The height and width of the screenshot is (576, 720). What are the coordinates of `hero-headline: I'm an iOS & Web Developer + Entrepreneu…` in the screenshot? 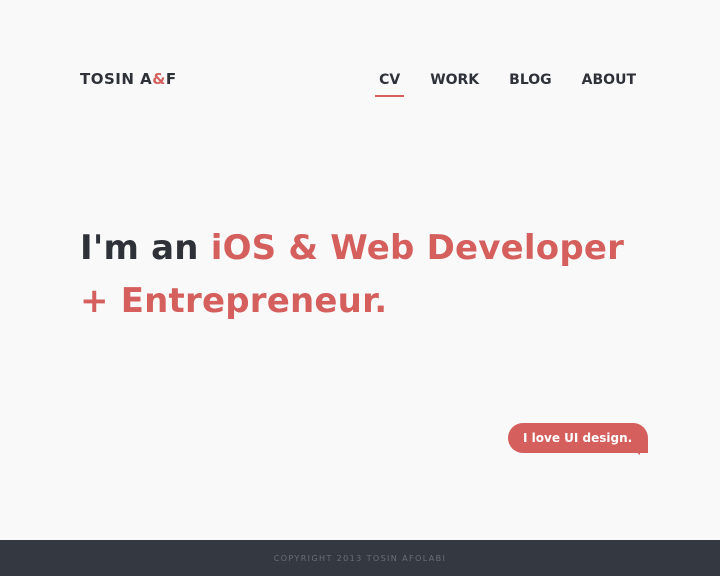 It's located at (370, 275).